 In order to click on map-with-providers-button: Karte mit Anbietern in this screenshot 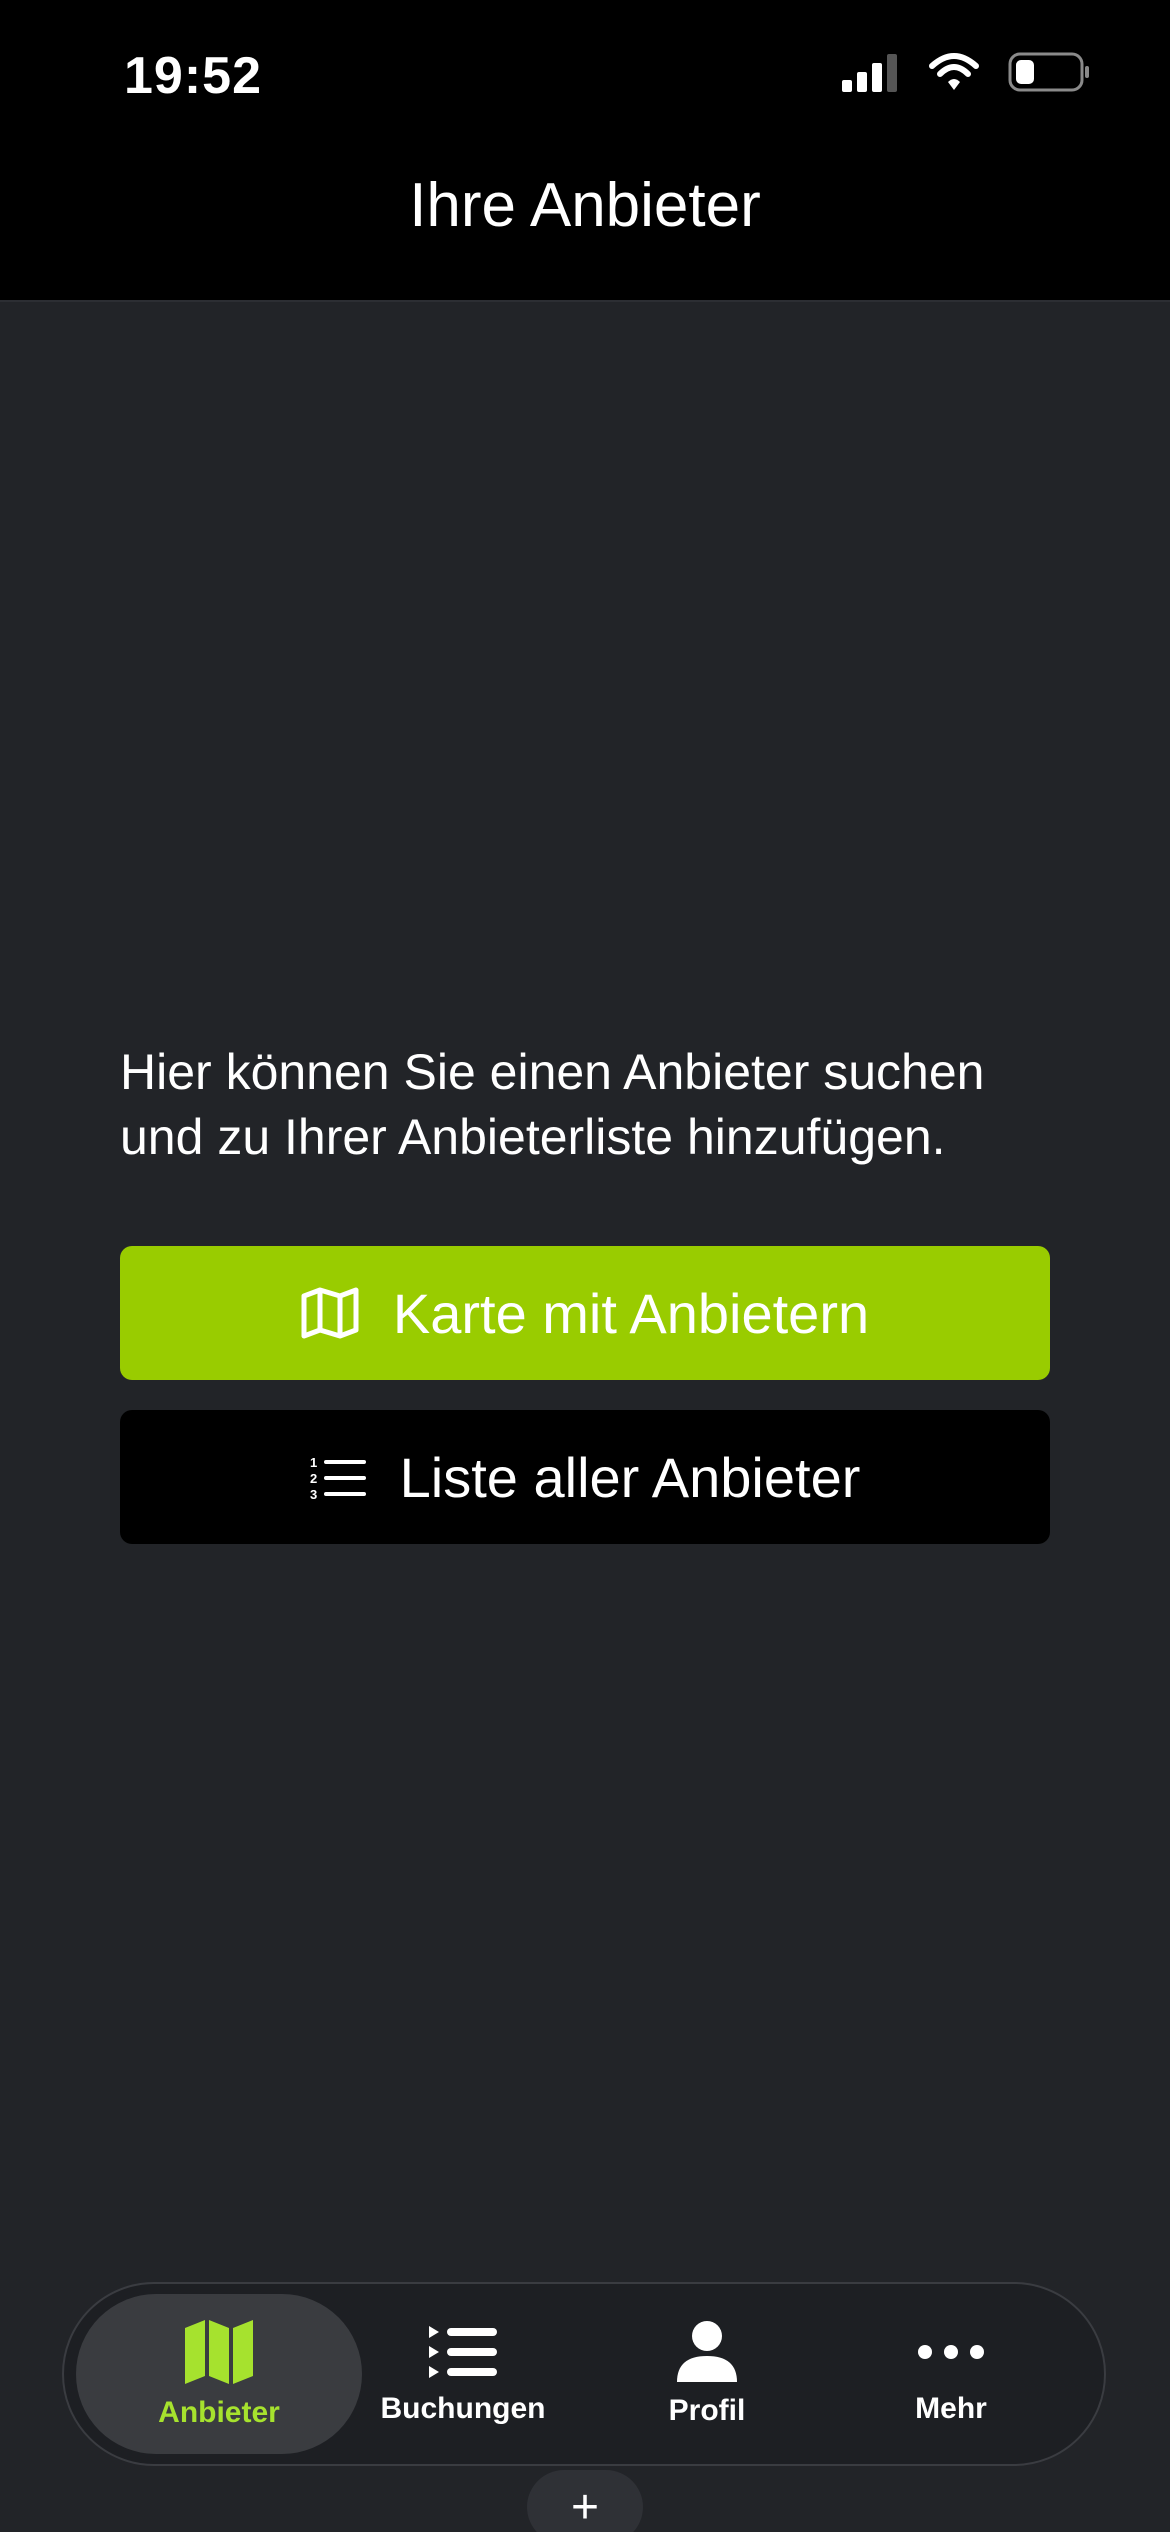, I will do `click(585, 1313)`.